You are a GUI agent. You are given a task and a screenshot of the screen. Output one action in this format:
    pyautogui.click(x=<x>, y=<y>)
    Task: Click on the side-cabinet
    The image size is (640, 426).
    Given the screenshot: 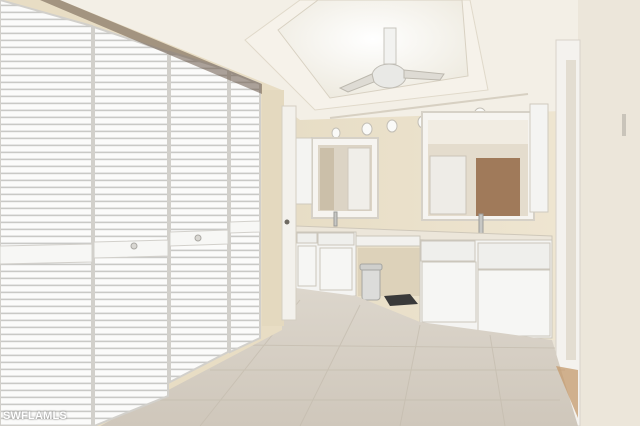 What is the action you would take?
    pyautogui.click(x=304, y=171)
    